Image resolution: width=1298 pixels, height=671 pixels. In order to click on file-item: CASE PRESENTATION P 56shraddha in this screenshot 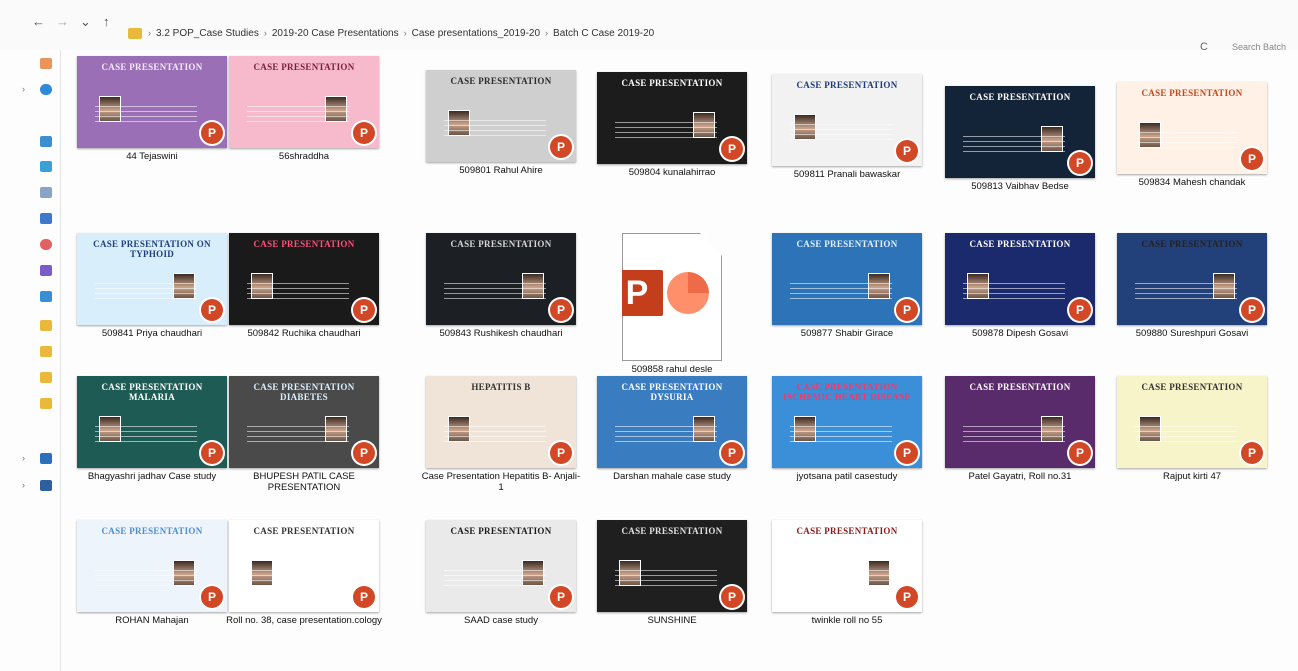, I will do `click(304, 109)`.